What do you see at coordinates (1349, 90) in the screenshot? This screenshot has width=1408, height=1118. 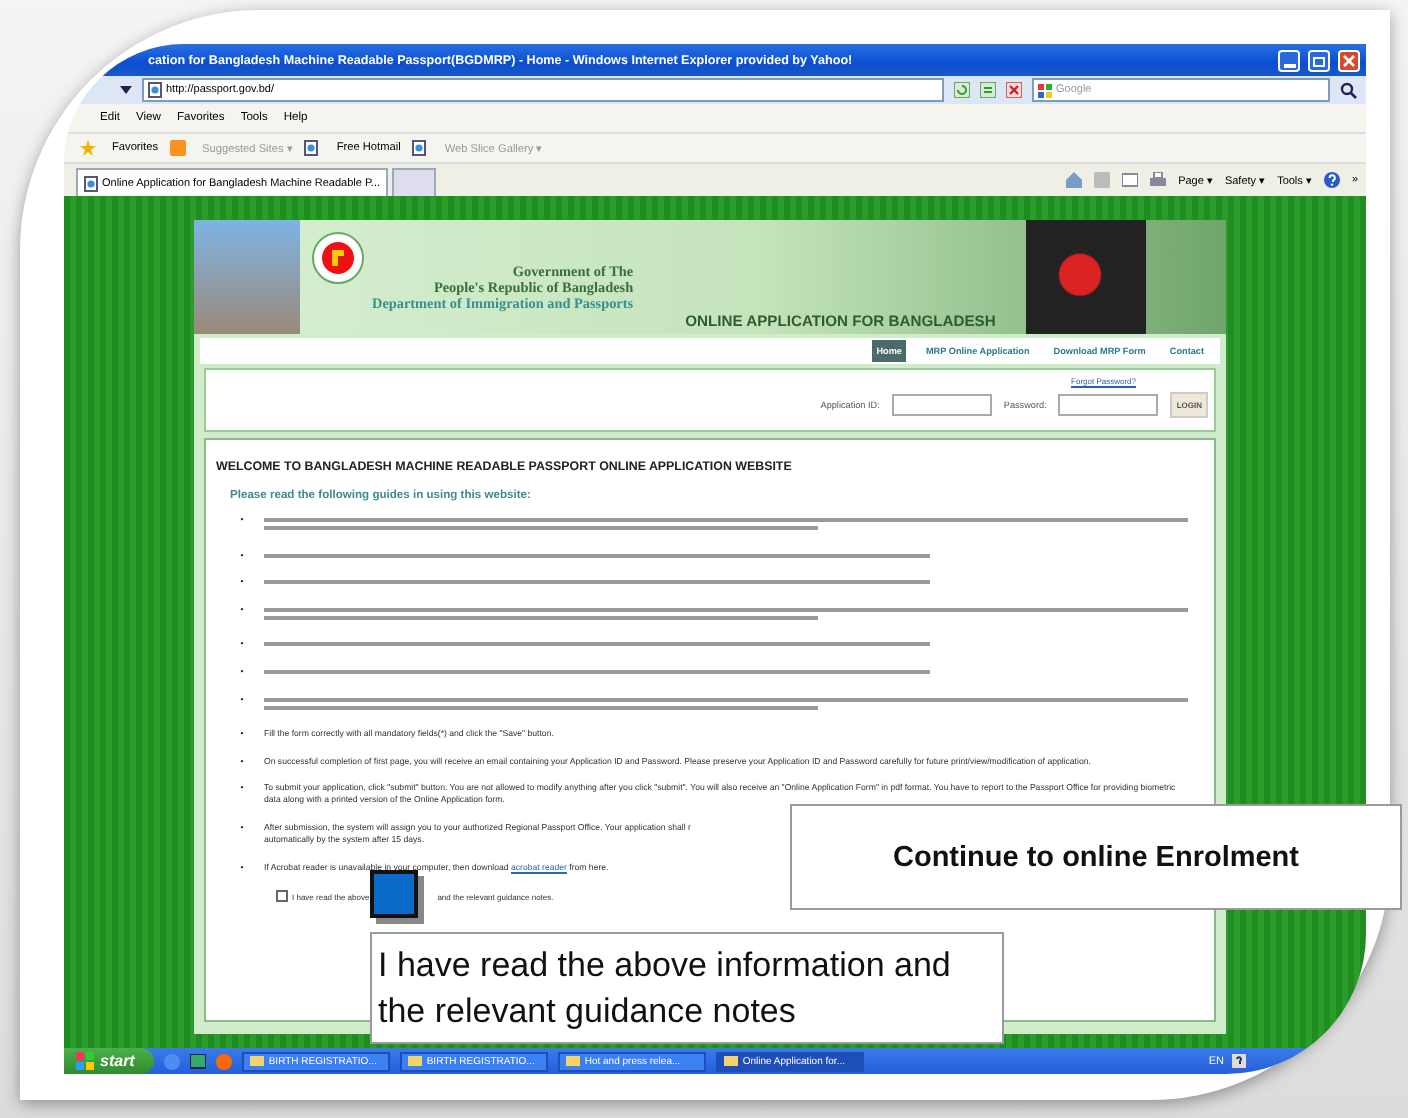 I see `search-icon` at bounding box center [1349, 90].